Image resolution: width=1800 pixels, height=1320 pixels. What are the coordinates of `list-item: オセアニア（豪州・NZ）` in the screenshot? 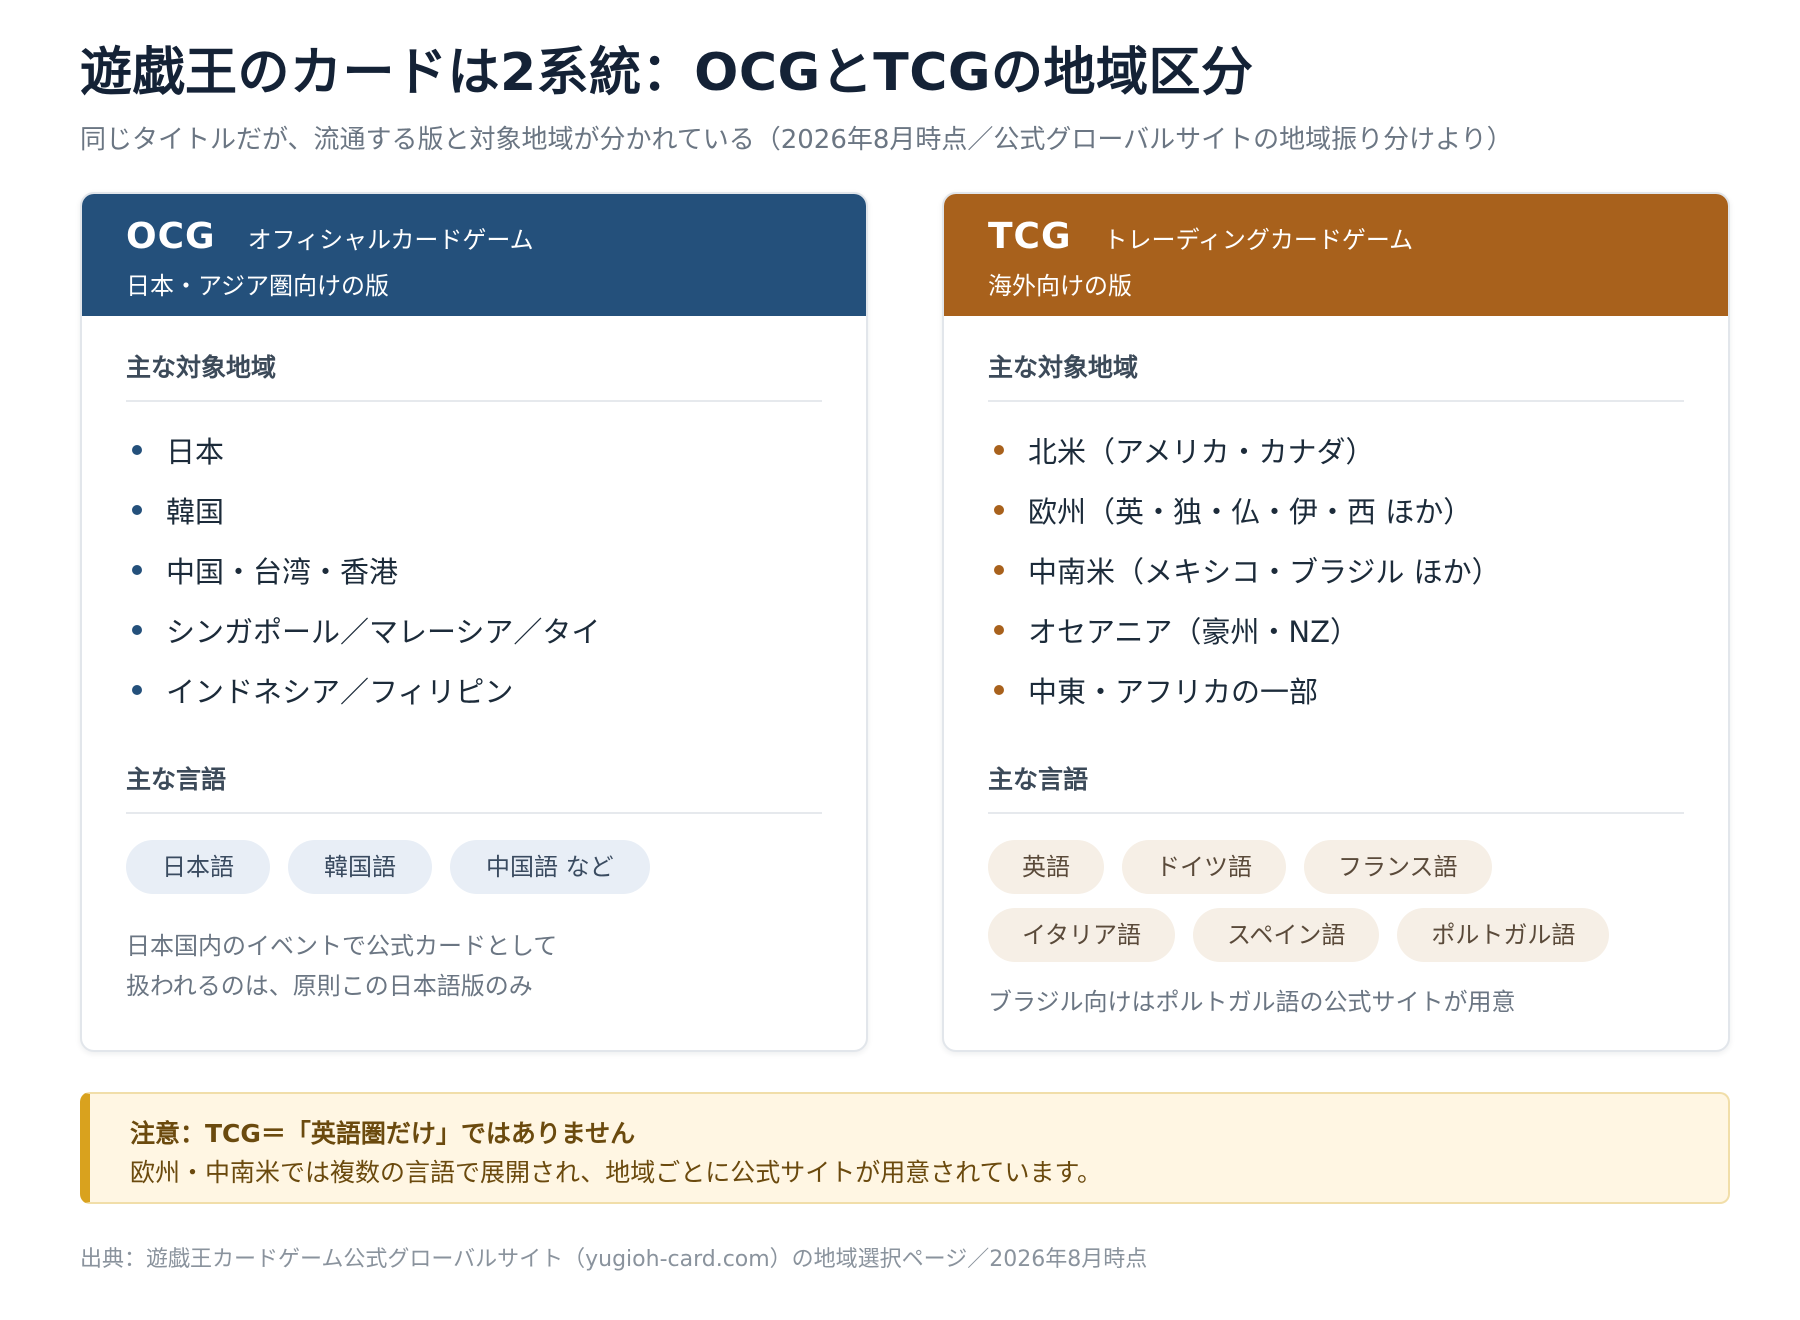 It's located at (1336, 630).